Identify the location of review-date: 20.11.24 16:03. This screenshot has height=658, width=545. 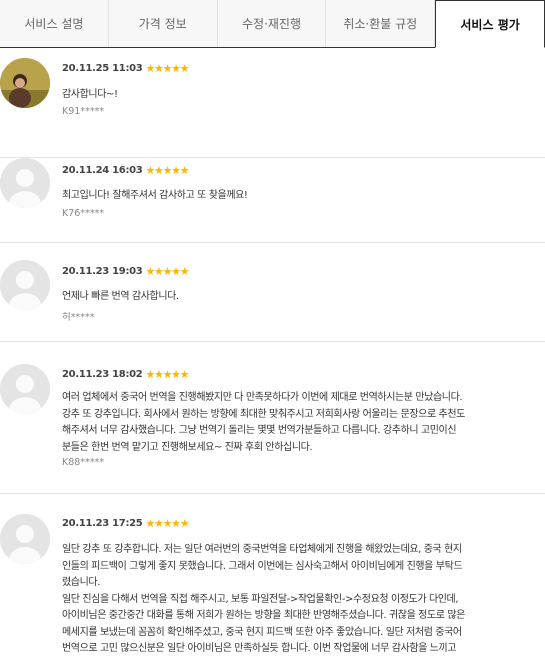
(102, 170).